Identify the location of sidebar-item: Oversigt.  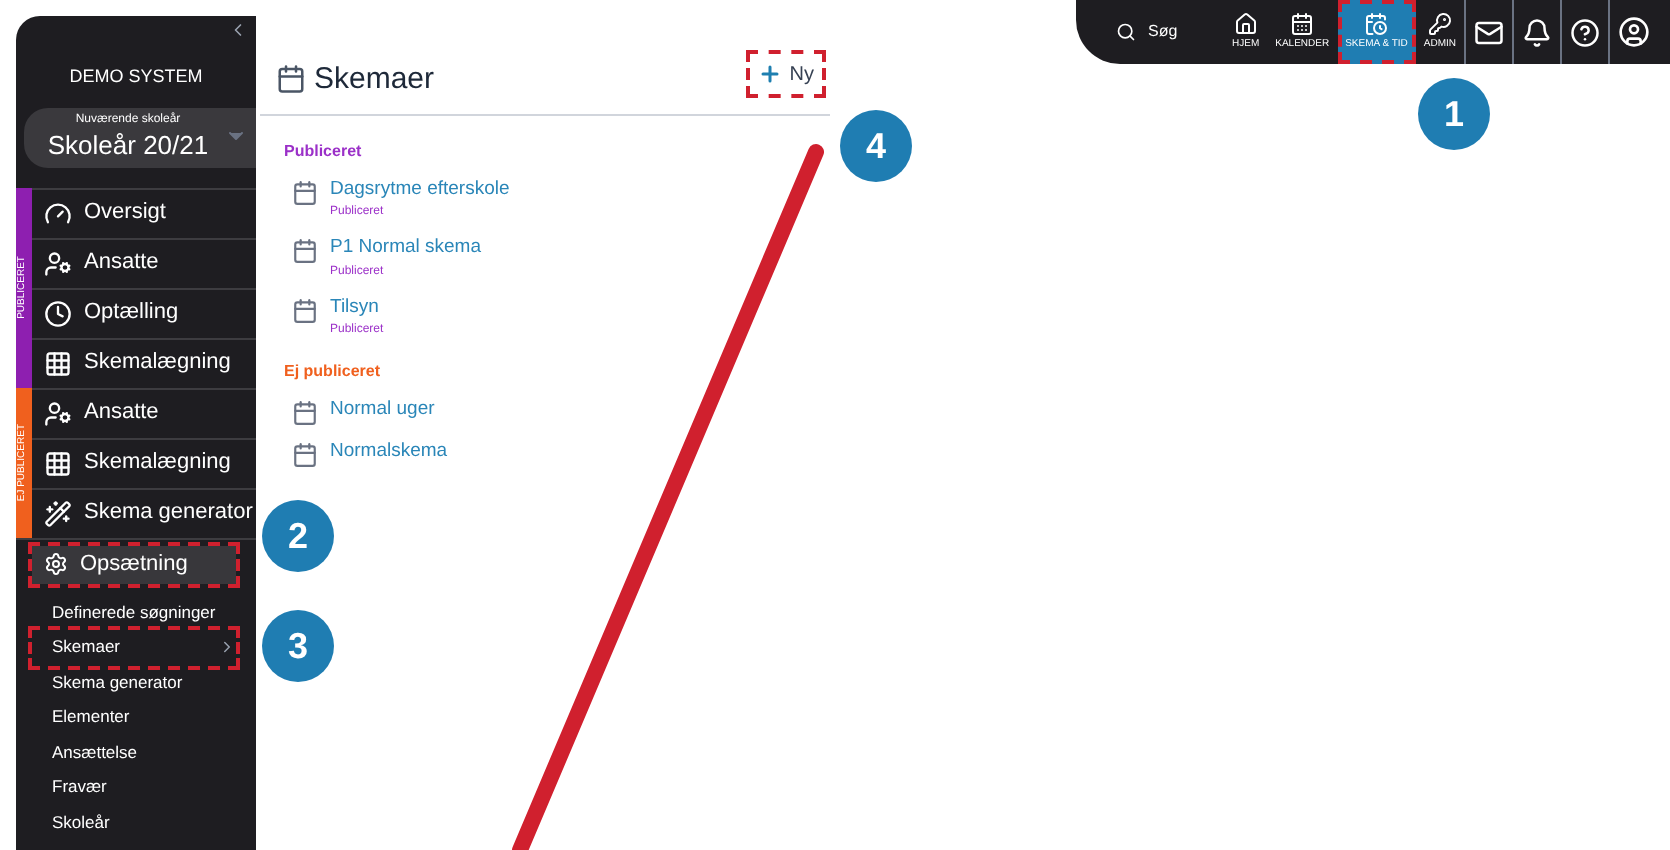
(144, 212).